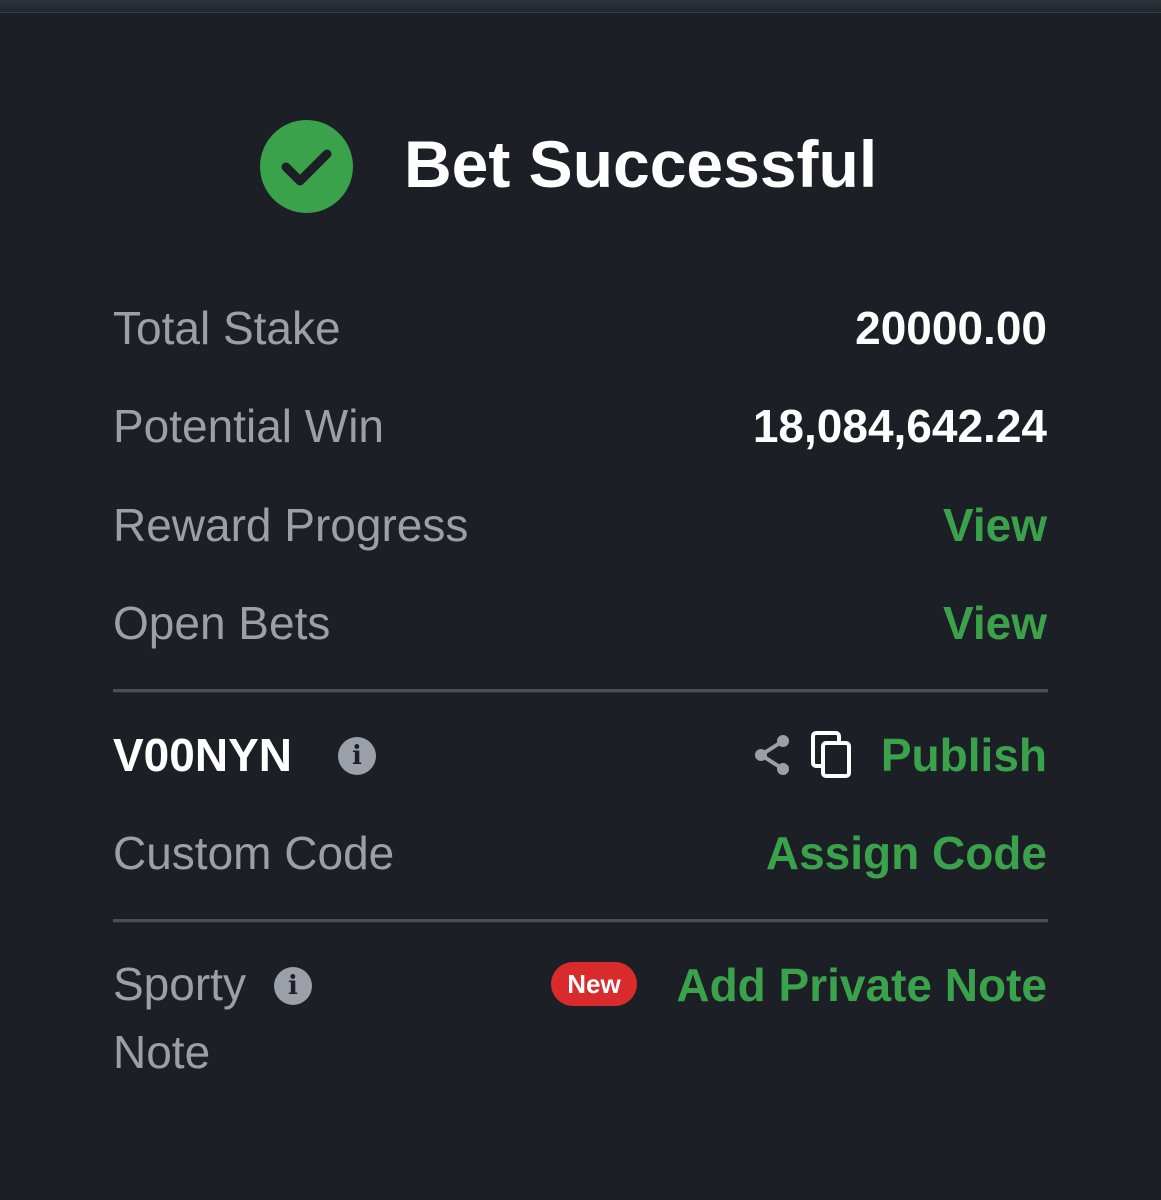 Image resolution: width=1161 pixels, height=1200 pixels. Describe the element at coordinates (222, 623) in the screenshot. I see `open-bets-label: Open Bets` at that location.